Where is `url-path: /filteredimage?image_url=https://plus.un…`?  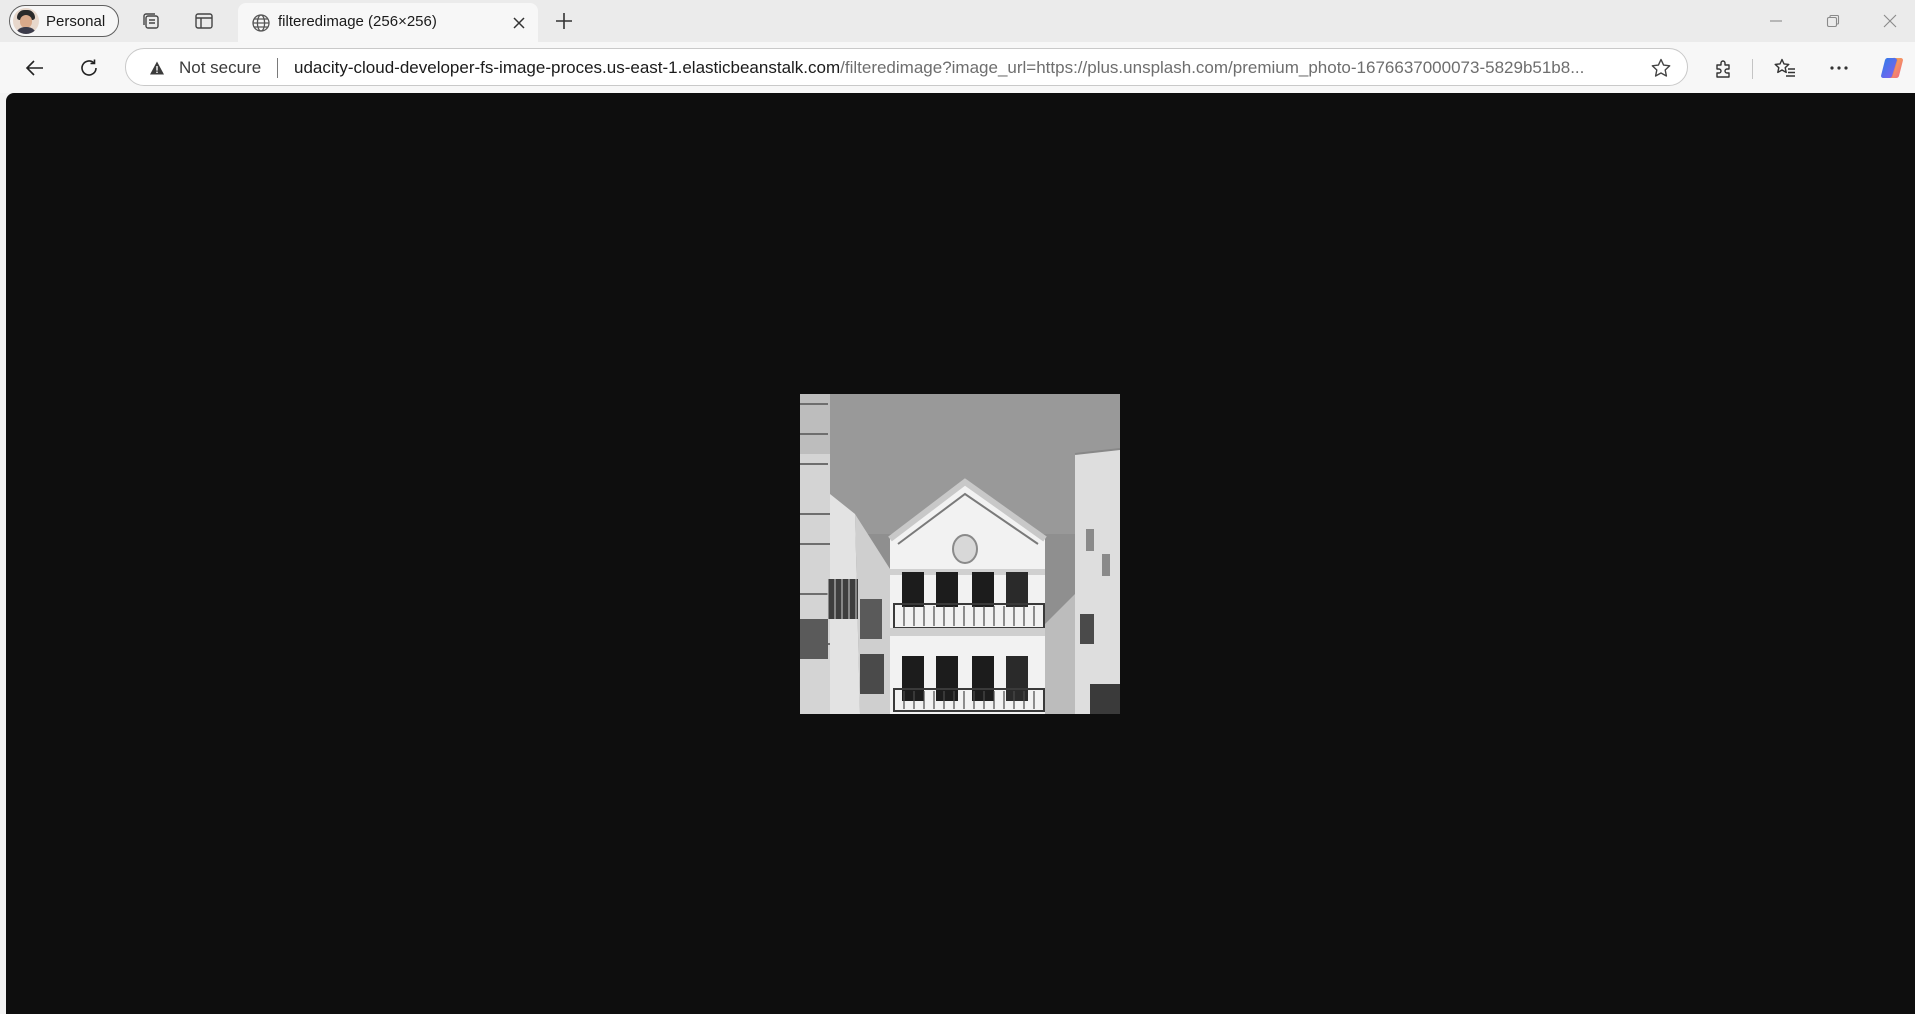
url-path: /filteredimage?image_url=https://plus.un… is located at coordinates (1212, 67).